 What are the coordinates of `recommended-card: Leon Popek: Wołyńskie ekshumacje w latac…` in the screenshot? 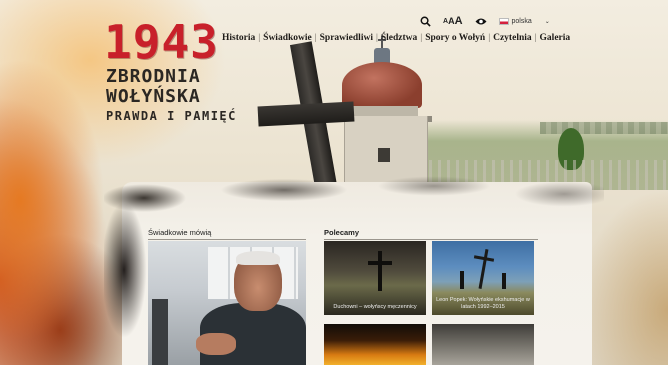 It's located at (483, 278).